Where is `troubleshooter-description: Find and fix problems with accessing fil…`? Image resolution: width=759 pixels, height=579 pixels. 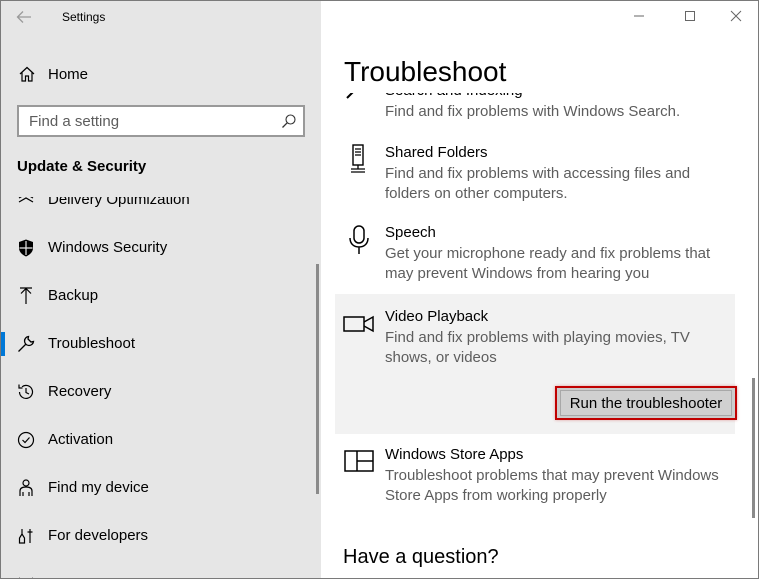 troubleshooter-description: Find and fix problems with accessing fil… is located at coordinates (538, 183).